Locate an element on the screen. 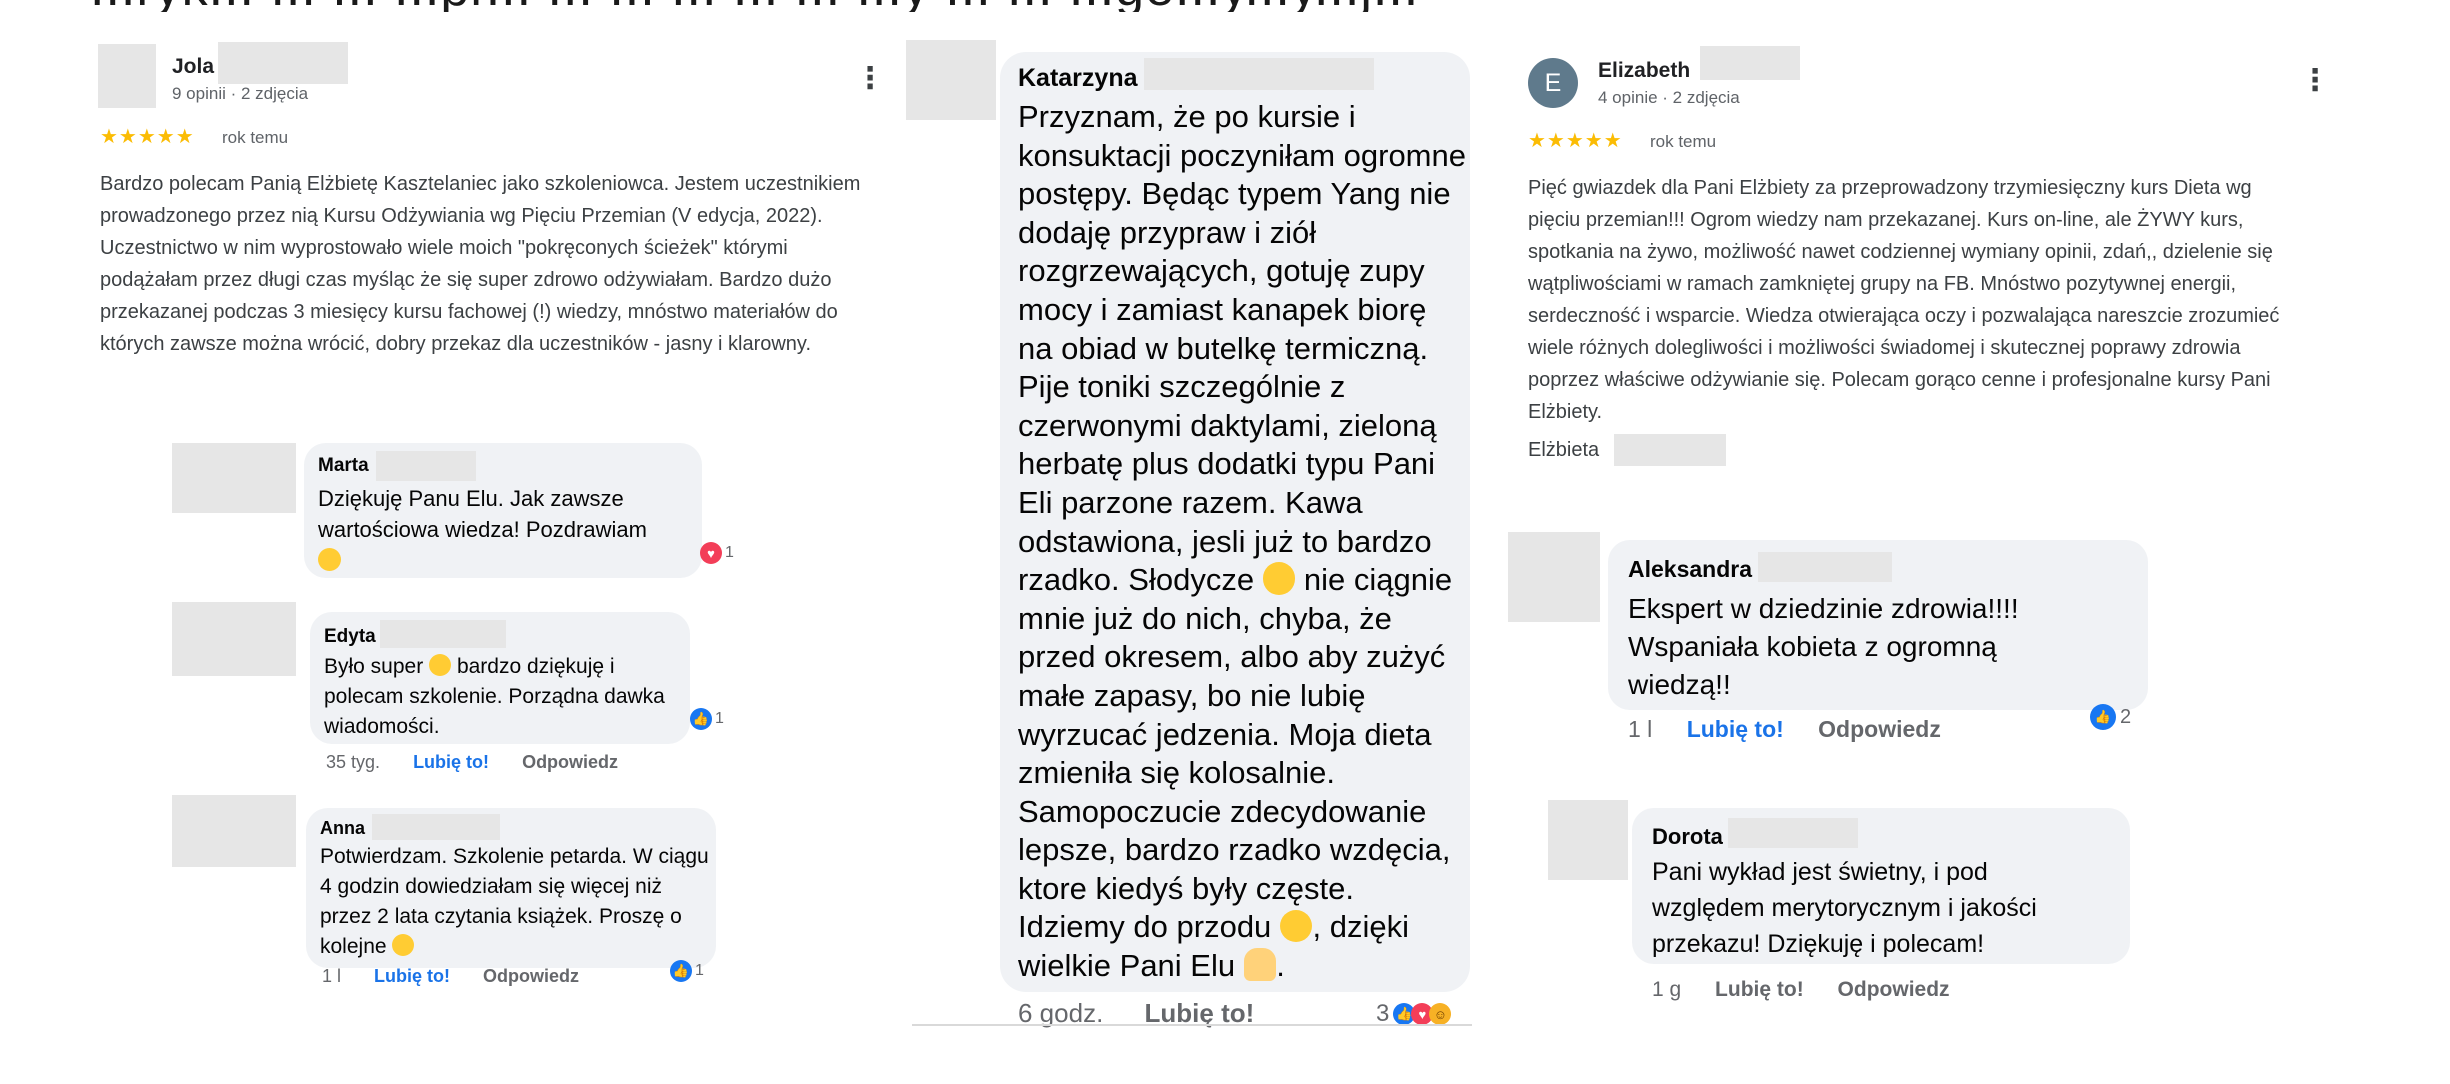 The height and width of the screenshot is (1084, 2450). commenter-name: Aleksandra is located at coordinates (1690, 569).